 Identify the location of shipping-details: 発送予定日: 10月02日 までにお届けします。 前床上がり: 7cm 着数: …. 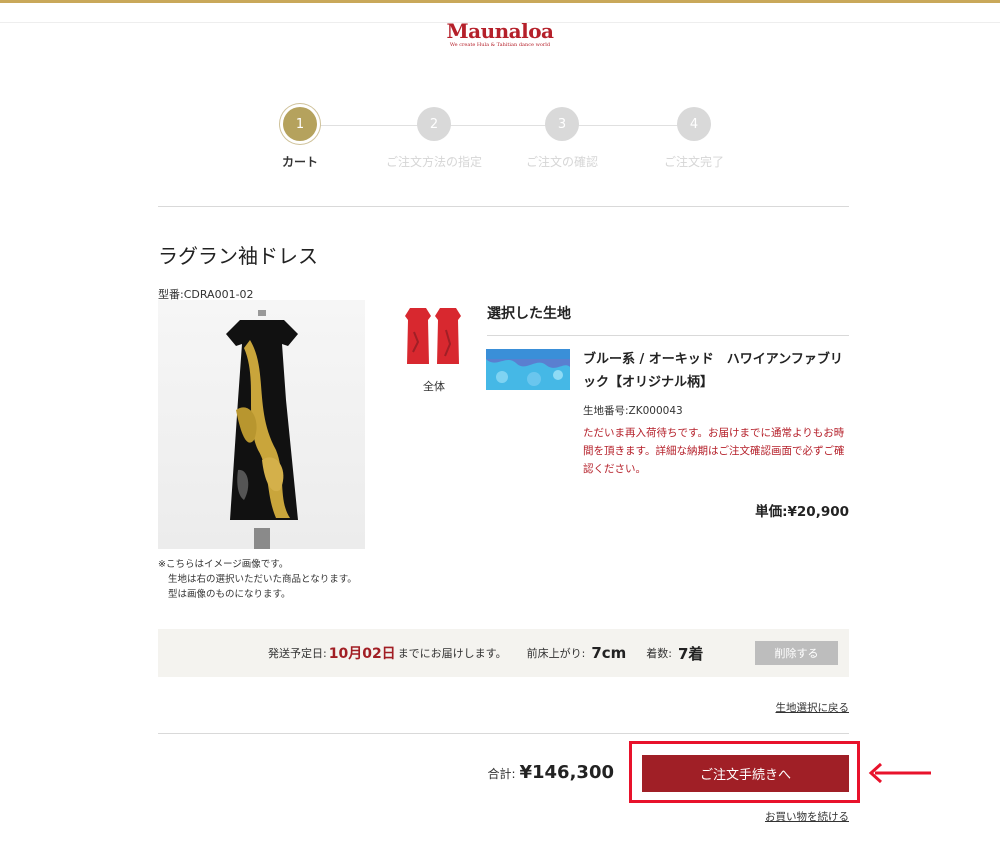
(485, 653).